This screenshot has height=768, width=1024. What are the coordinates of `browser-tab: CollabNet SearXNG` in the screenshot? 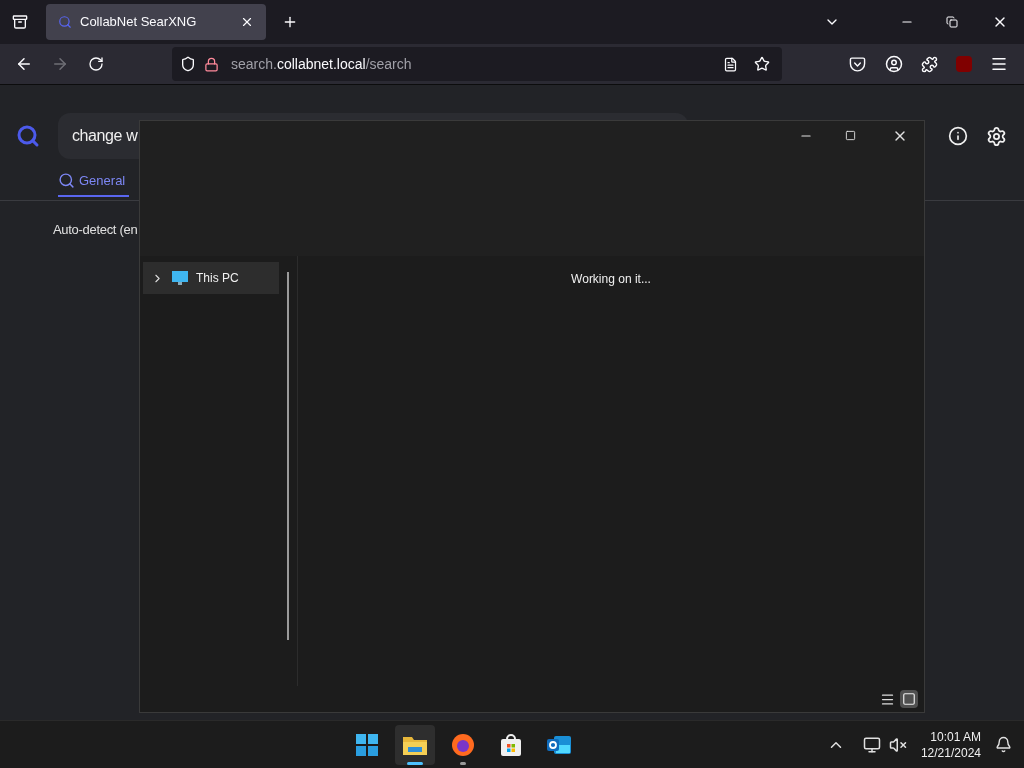 It's located at (156, 22).